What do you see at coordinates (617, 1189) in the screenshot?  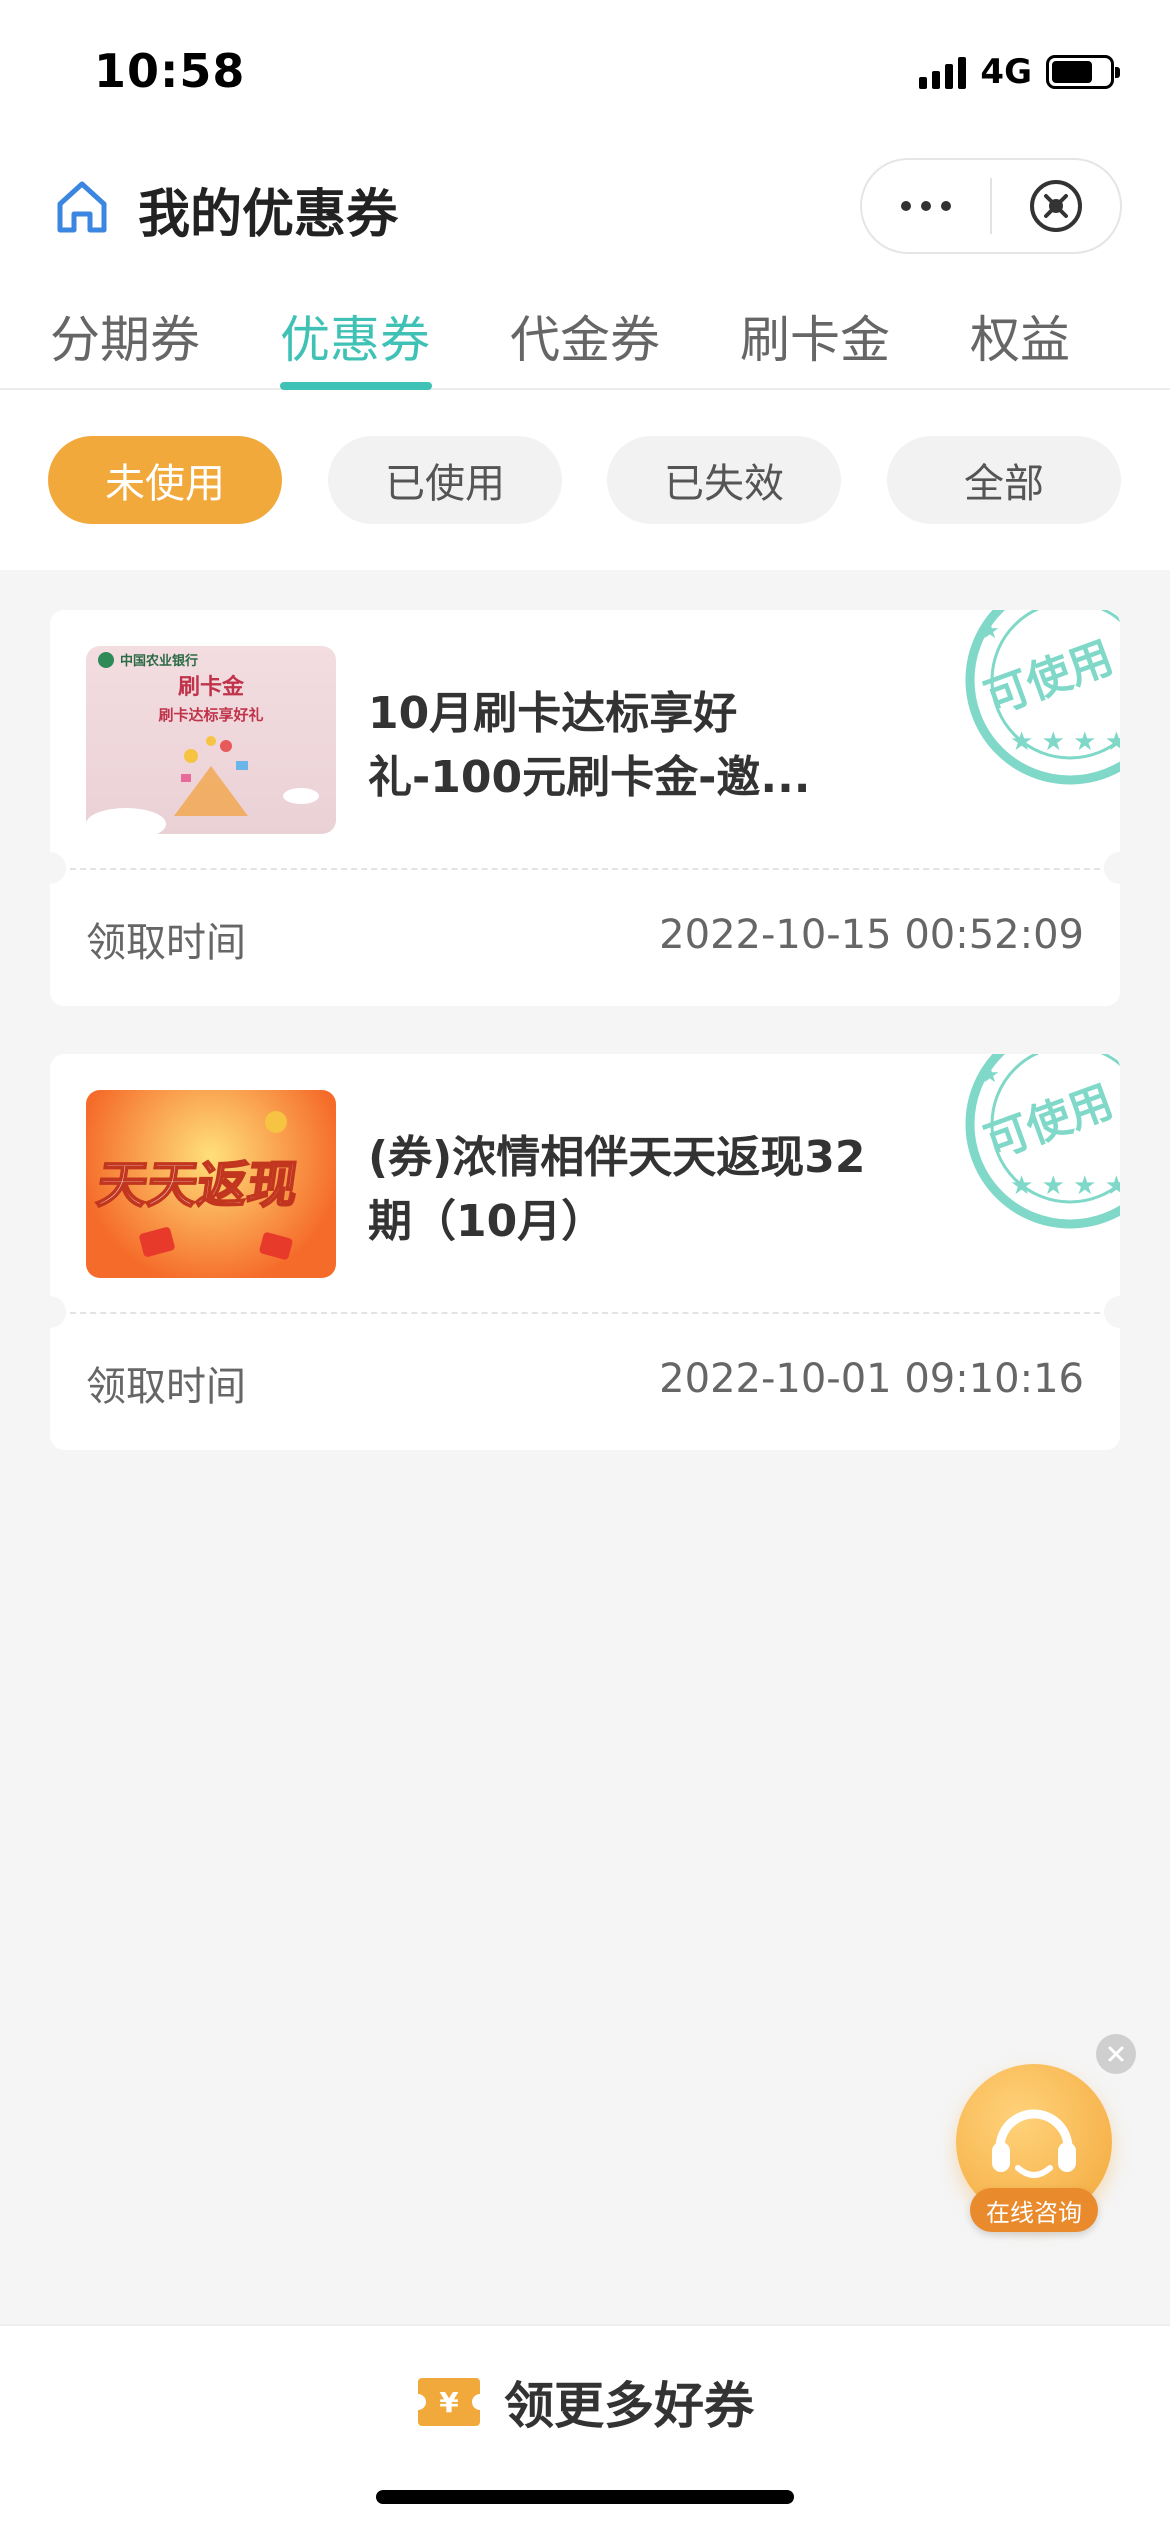 I see `coupon-title: (券)浓情相伴天天返现32期（10月）` at bounding box center [617, 1189].